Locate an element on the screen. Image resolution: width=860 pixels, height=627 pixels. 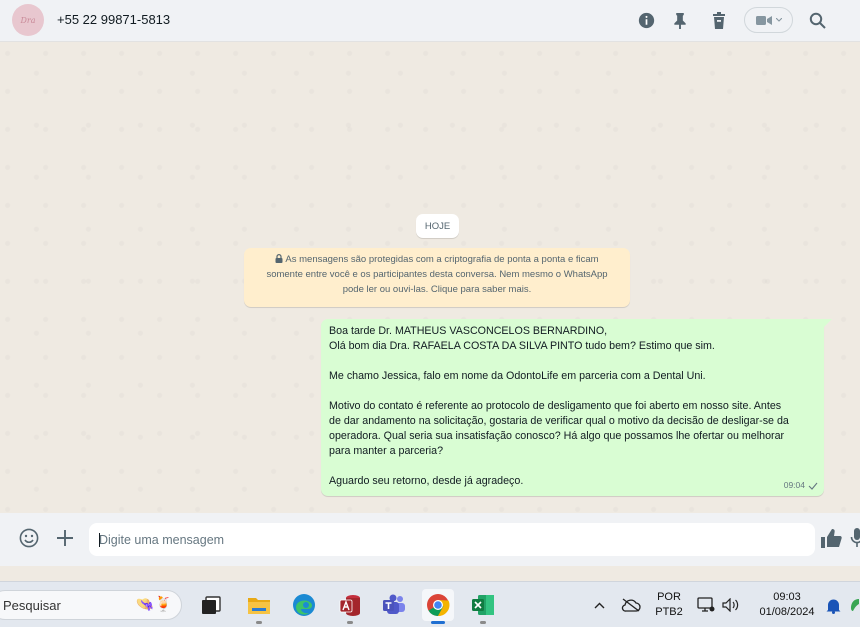
cloud-offline-icon is located at coordinates (631, 605).